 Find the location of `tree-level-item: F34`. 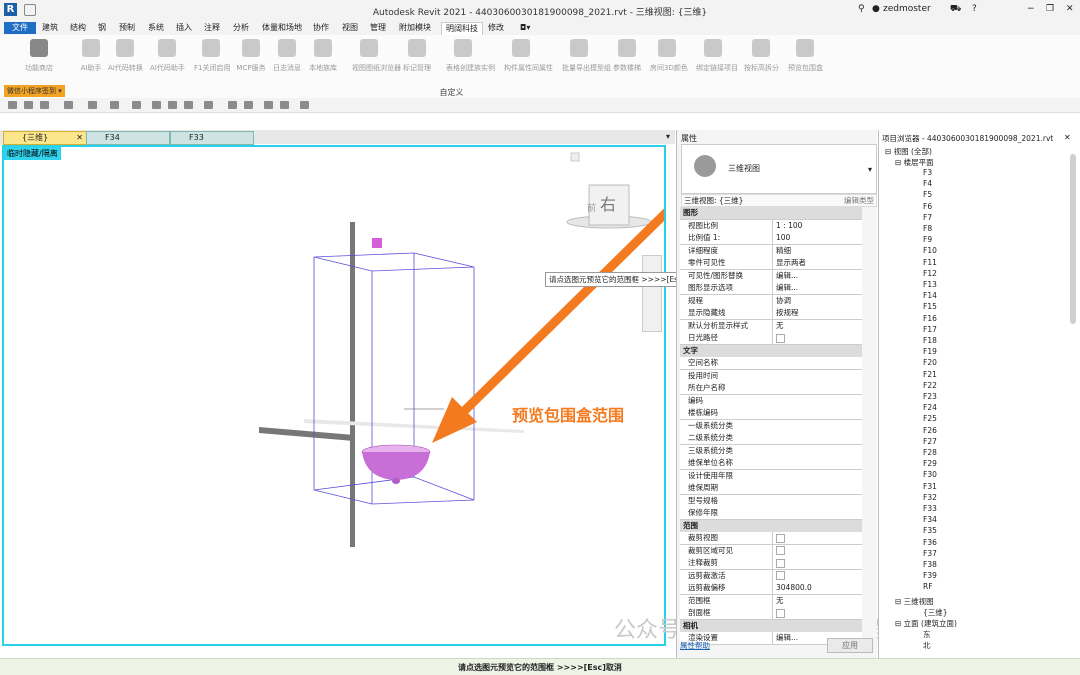

tree-level-item: F34 is located at coordinates (930, 519).